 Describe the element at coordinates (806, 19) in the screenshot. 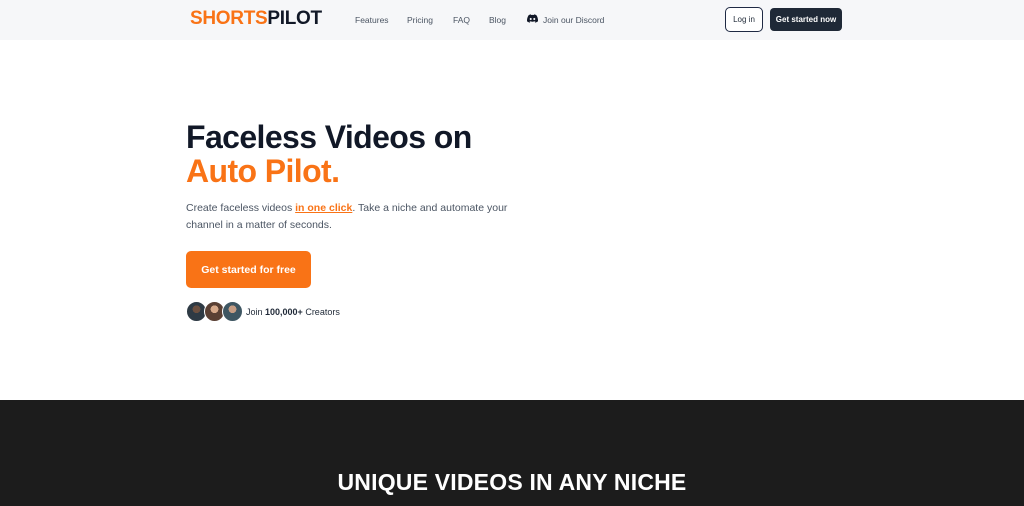

I see `get-started-now-button: Get started now` at that location.